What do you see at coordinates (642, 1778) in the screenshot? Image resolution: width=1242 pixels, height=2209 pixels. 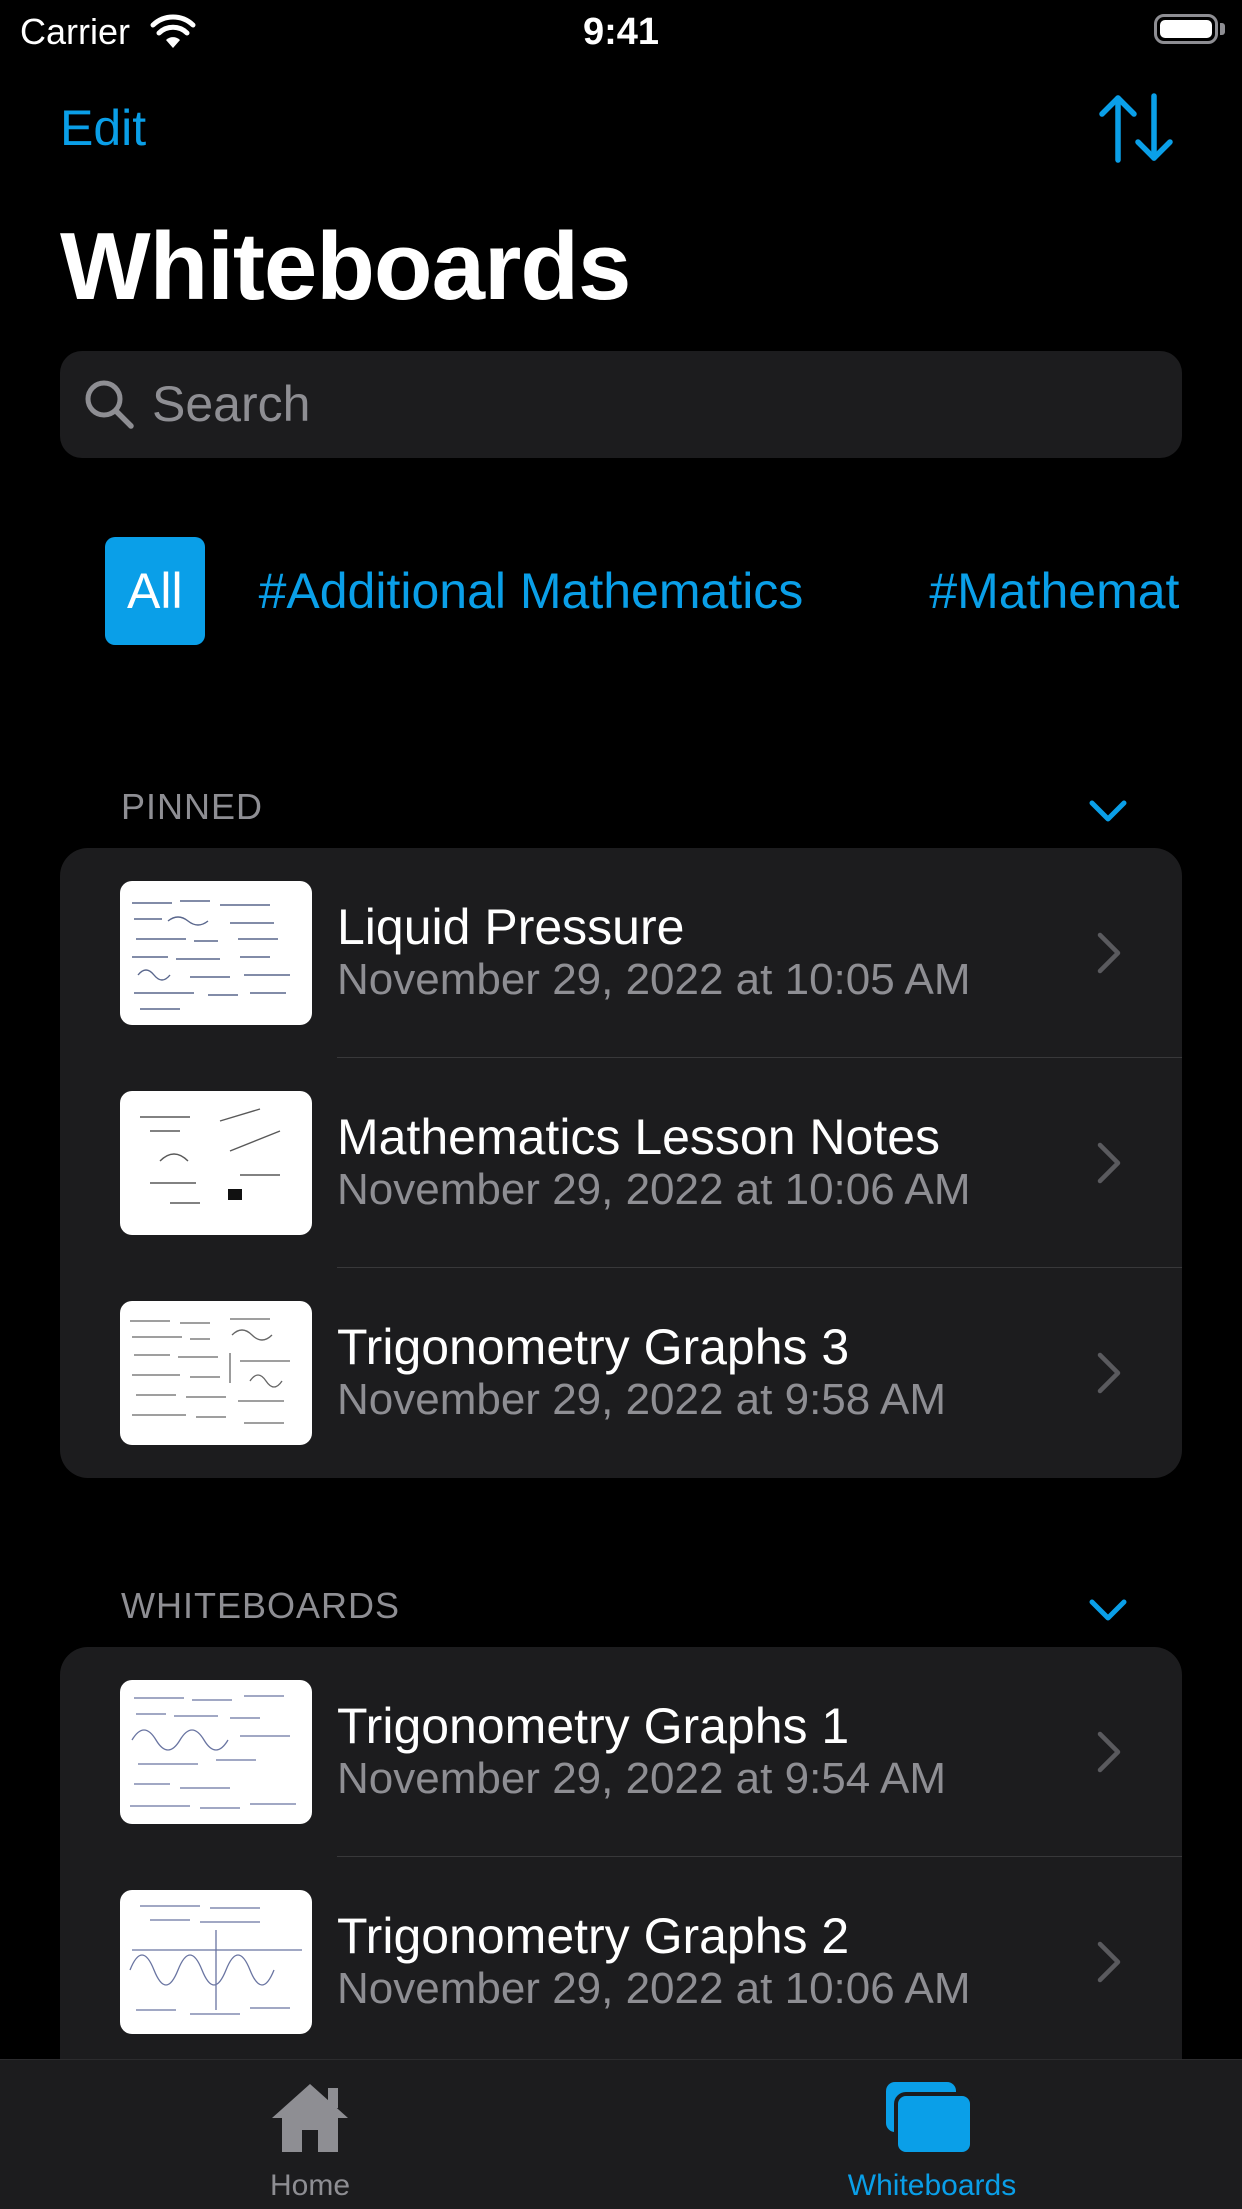 I see `whiteboard-date: November 29, 2022 at 9:54 AM` at bounding box center [642, 1778].